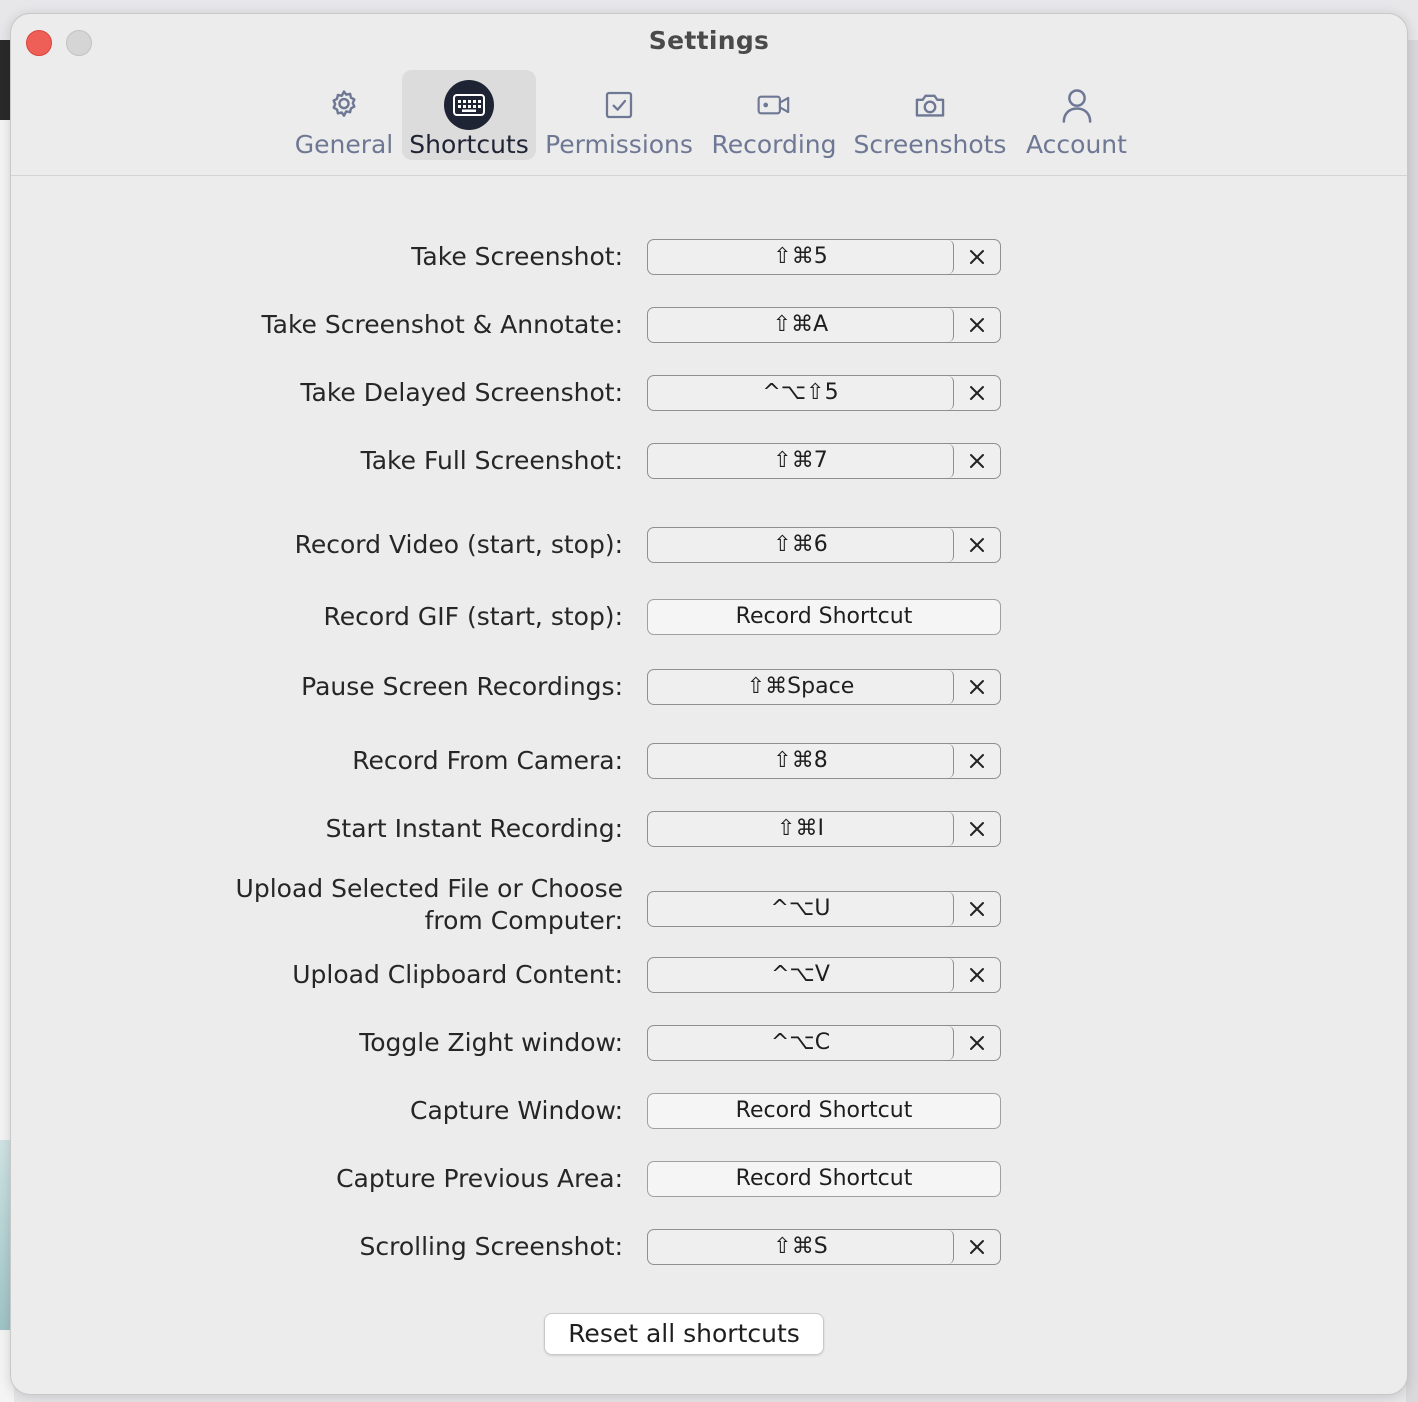 Image resolution: width=1418 pixels, height=1402 pixels. What do you see at coordinates (473, 616) in the screenshot?
I see `shortcut-label: Record GIF (start, stop):` at bounding box center [473, 616].